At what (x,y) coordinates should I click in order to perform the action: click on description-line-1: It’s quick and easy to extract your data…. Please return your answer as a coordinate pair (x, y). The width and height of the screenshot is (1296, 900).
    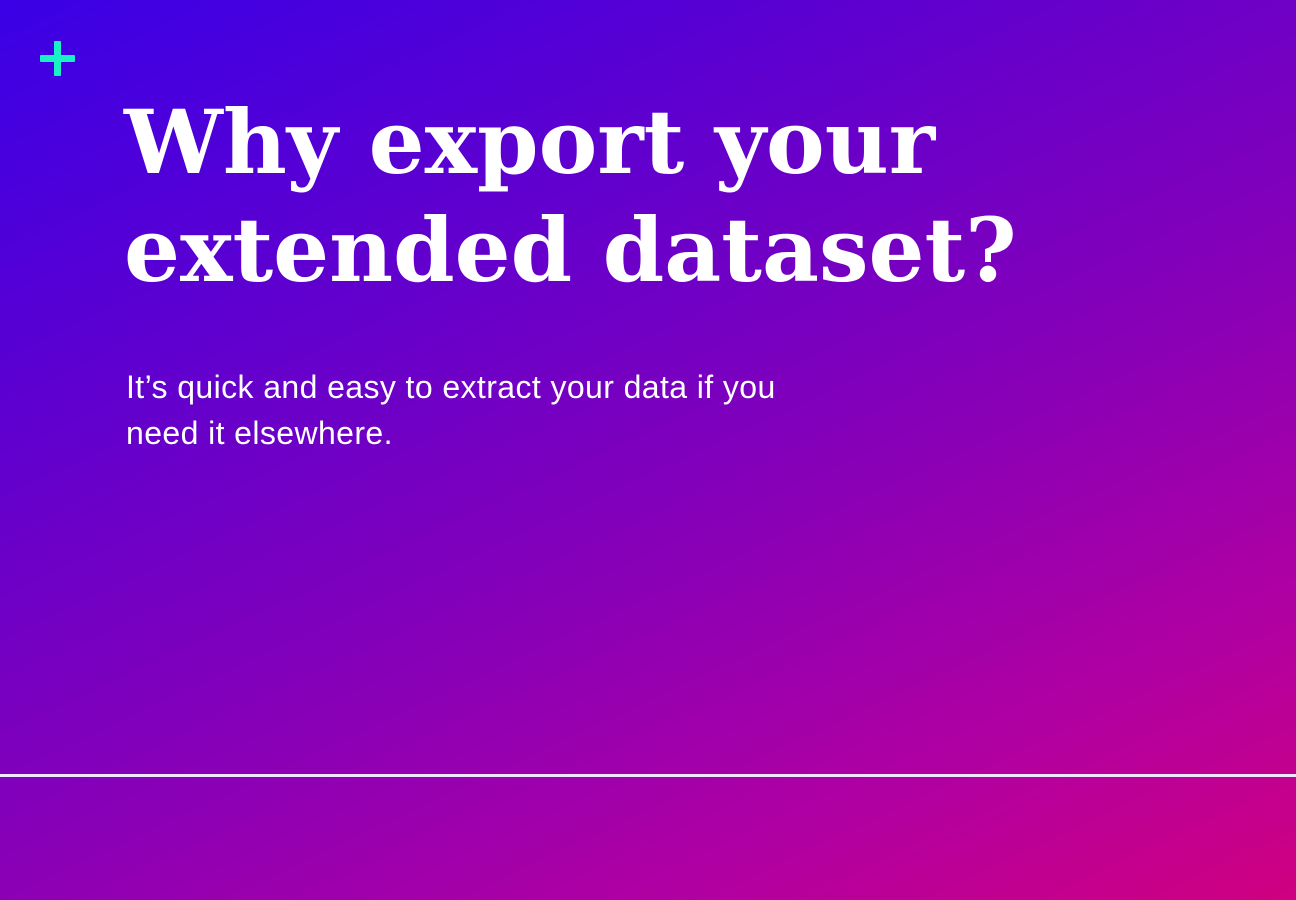
    Looking at the image, I should click on (451, 387).